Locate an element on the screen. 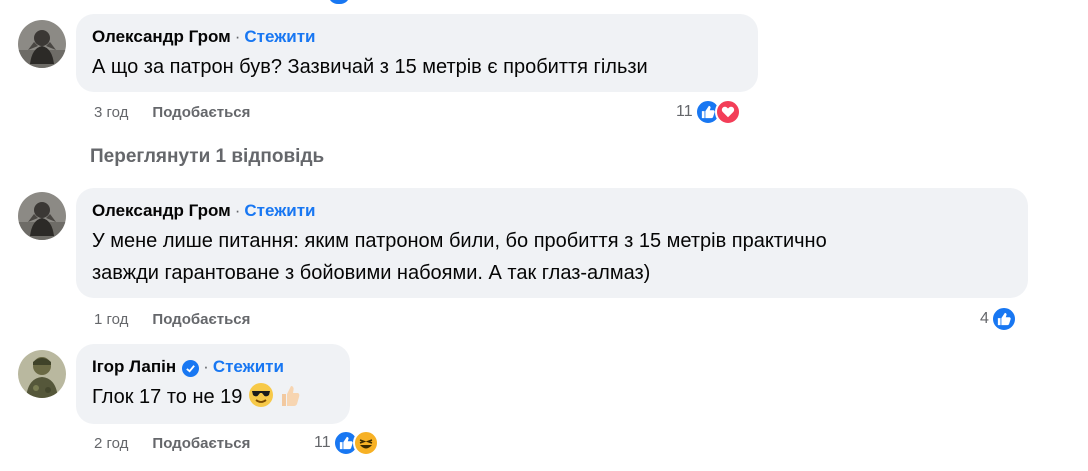 This screenshot has height=471, width=1088. comment-meta: 1 год Подобається is located at coordinates (172, 320).